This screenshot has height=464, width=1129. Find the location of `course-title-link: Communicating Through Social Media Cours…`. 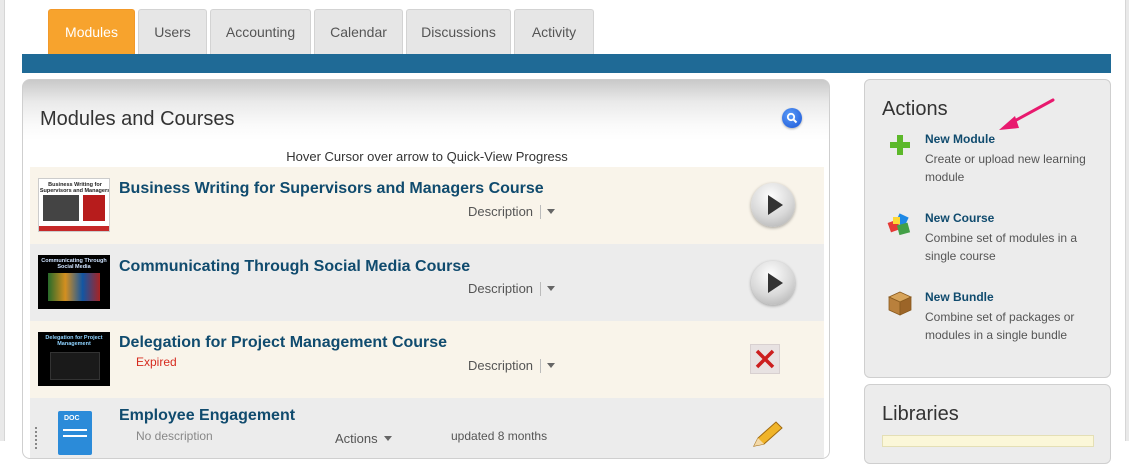

course-title-link: Communicating Through Social Media Cours… is located at coordinates (294, 267).